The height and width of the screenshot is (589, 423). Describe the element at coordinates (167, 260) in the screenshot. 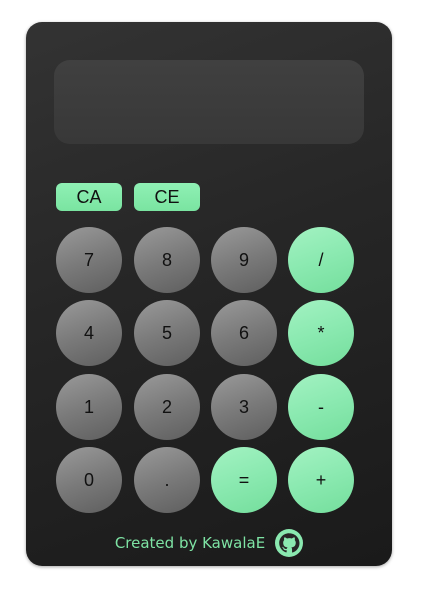

I see `key-8: 8` at that location.